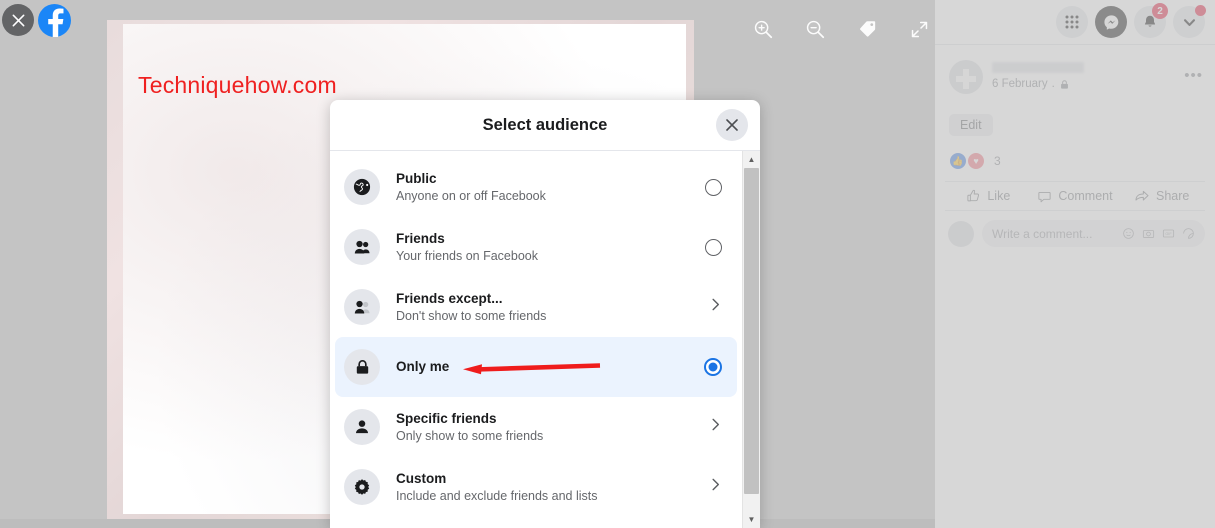 Image resolution: width=1215 pixels, height=528 pixels. I want to click on fullscreen-icon, so click(919, 29).